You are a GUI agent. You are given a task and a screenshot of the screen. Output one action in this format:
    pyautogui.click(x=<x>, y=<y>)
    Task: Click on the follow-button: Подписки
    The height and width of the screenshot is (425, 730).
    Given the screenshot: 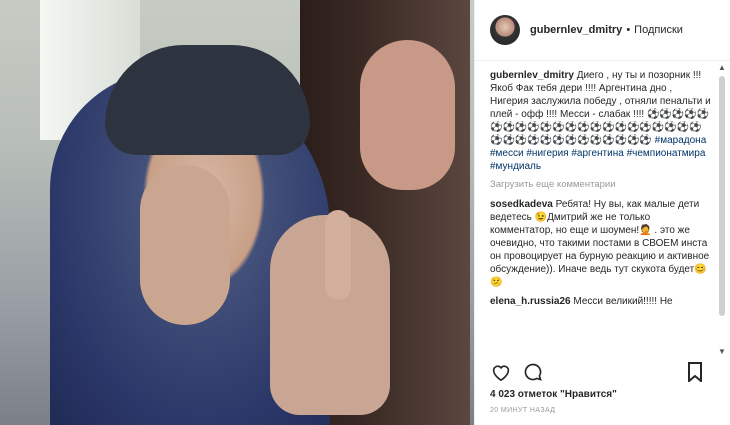 What is the action you would take?
    pyautogui.click(x=658, y=30)
    